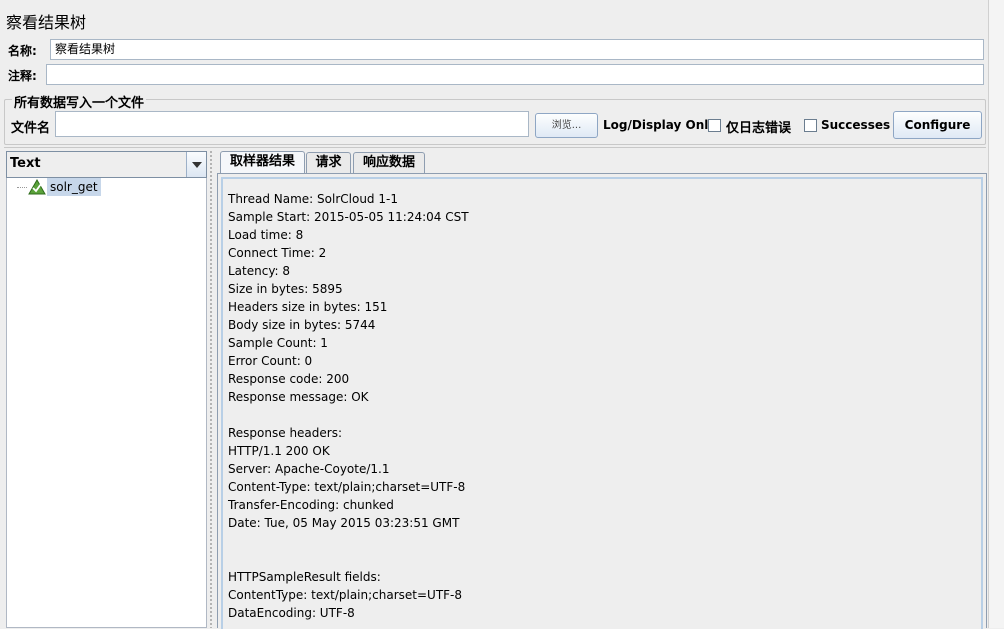 The image size is (1004, 629). Describe the element at coordinates (309, 469) in the screenshot. I see `result-line: Server: Apache-Coyote/1.1` at that location.